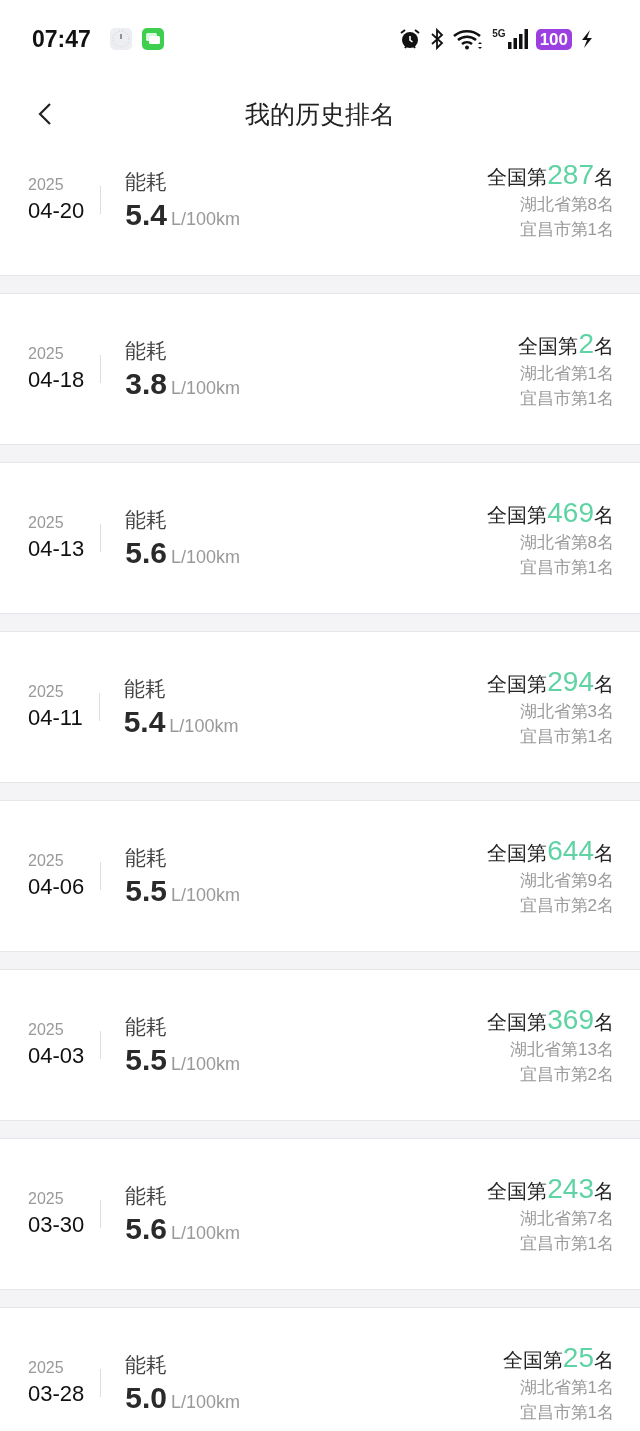 The width and height of the screenshot is (640, 1431). Describe the element at coordinates (320, 707) in the screenshot. I see `ranking-card: 2025 04-11 能耗 5.4 L/100km 全国第294名 湖北省第3名 宜昌市第1名` at that location.